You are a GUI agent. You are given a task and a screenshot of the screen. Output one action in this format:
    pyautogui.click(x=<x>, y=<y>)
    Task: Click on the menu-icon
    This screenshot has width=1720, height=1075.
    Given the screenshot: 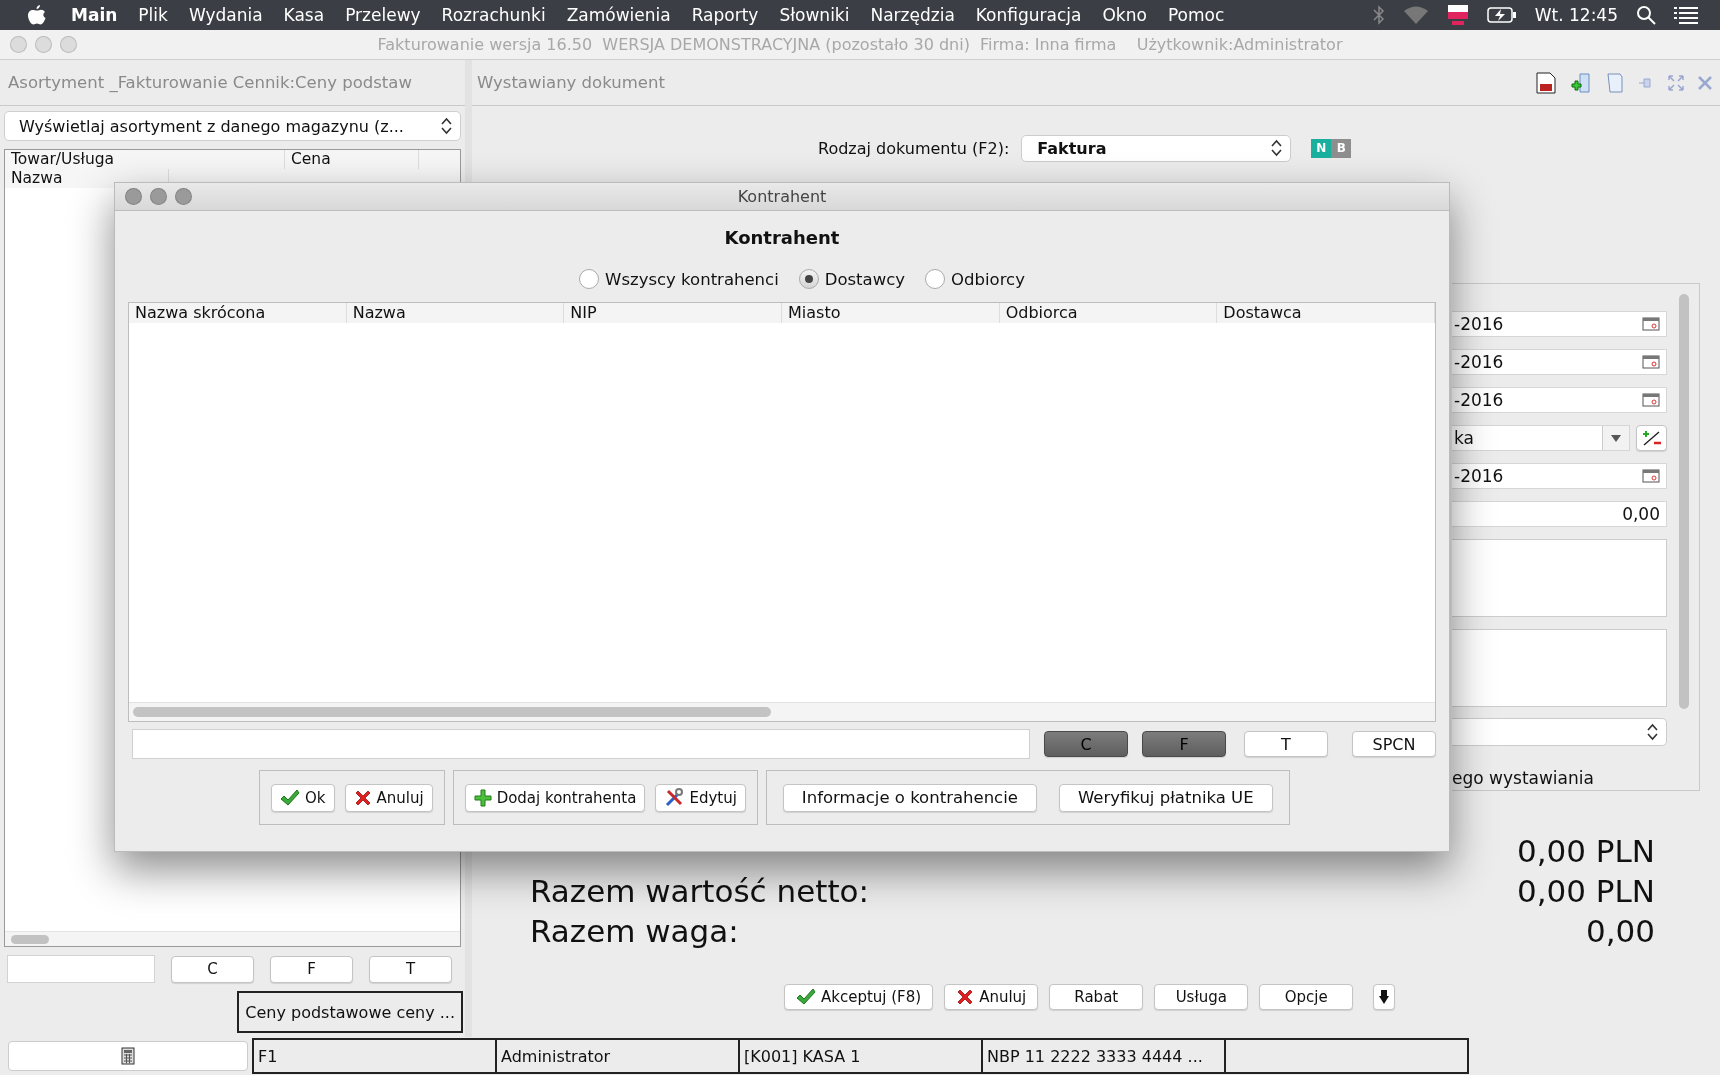 What is the action you would take?
    pyautogui.click(x=1686, y=15)
    